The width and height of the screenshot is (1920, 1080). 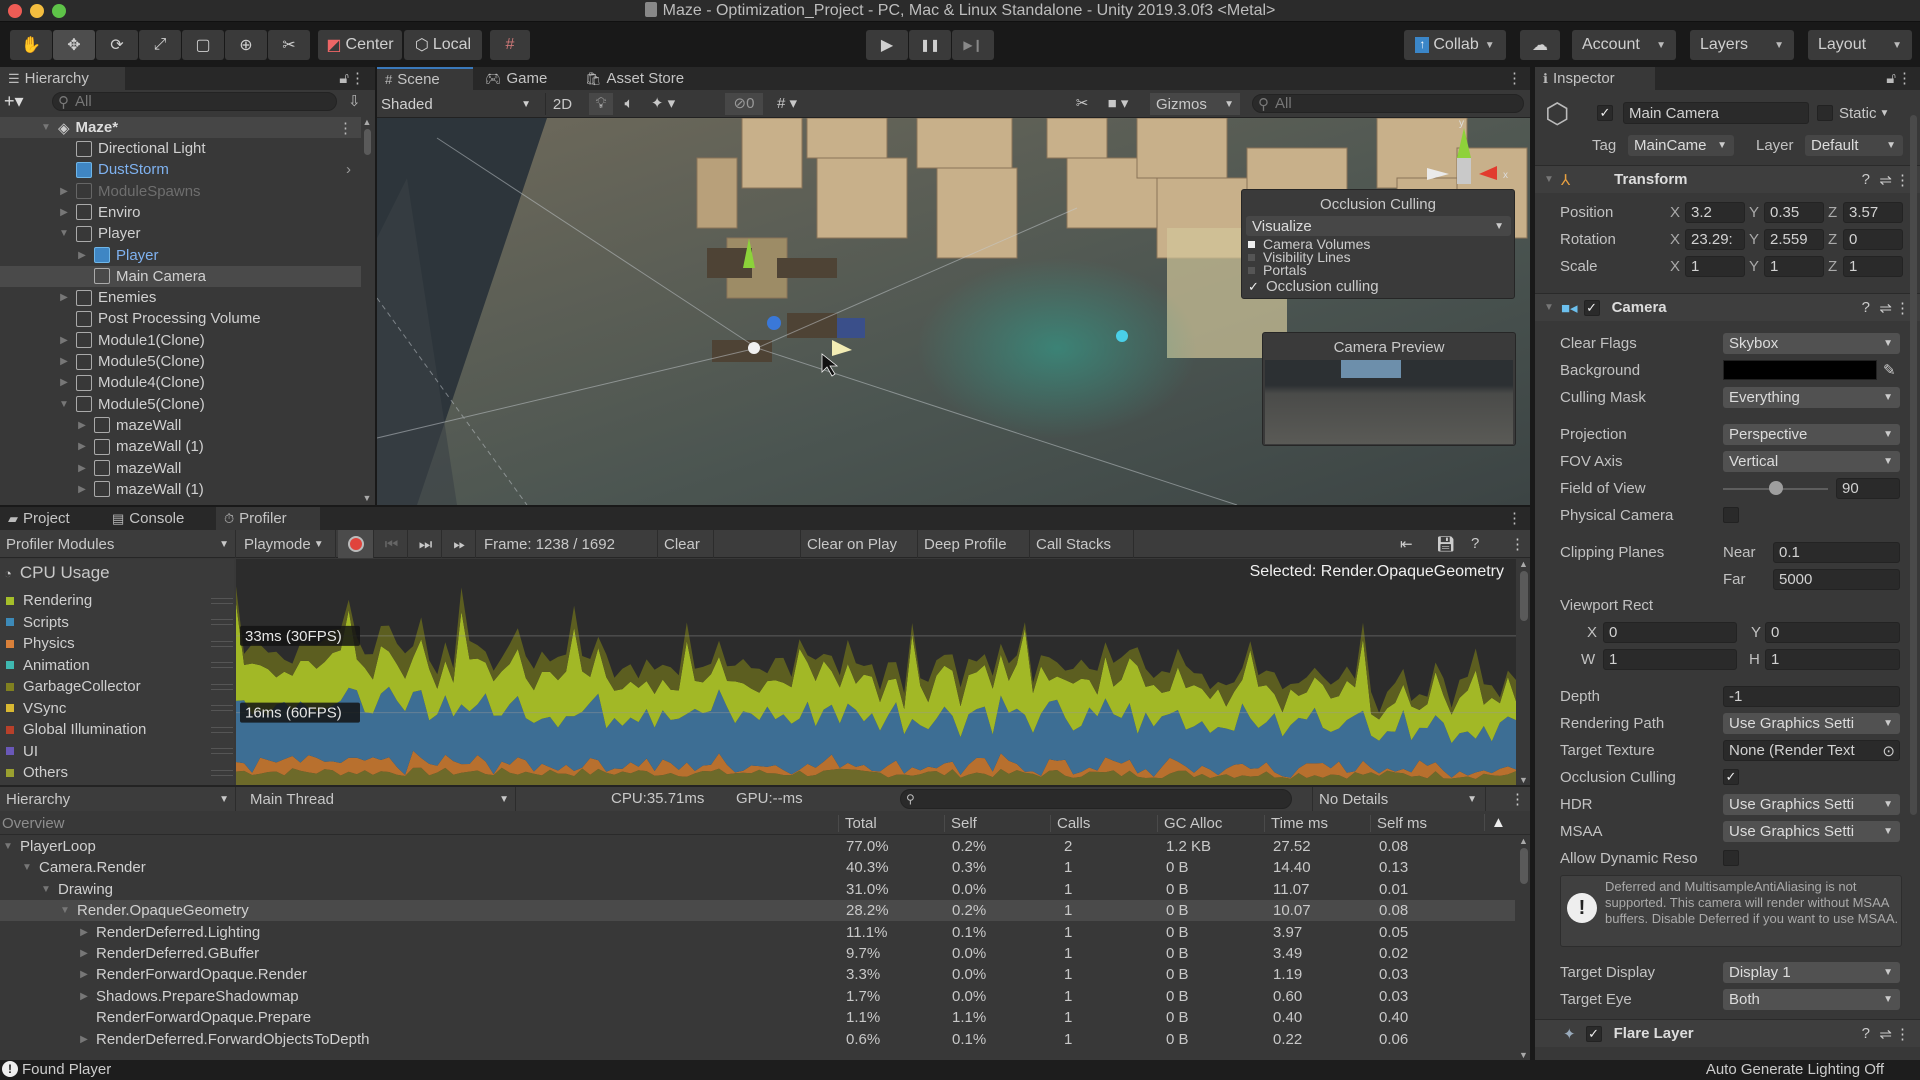 What do you see at coordinates (1742, 45) in the screenshot?
I see `layers-dropdown: Layers ▼` at bounding box center [1742, 45].